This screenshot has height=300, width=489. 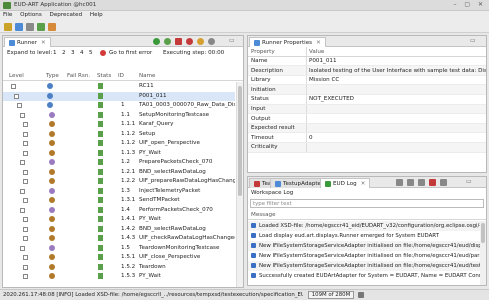 What do you see at coordinates (189, 41) in the screenshot?
I see `record-icon` at bounding box center [189, 41].